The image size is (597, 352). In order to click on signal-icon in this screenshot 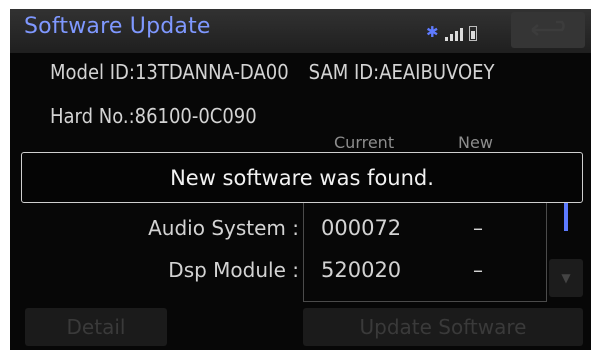, I will do `click(453, 34)`.